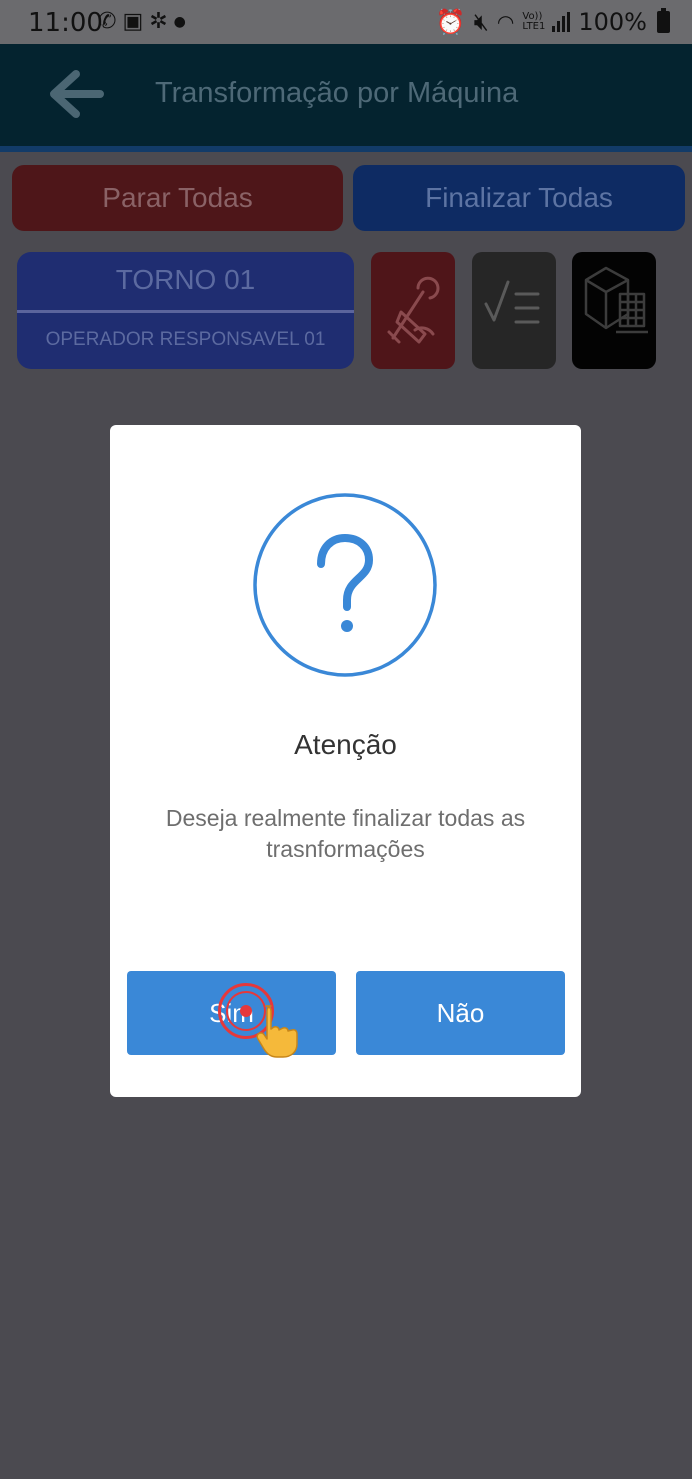 The height and width of the screenshot is (1479, 692). What do you see at coordinates (277, 1031) in the screenshot?
I see `pointer-hand-icon` at bounding box center [277, 1031].